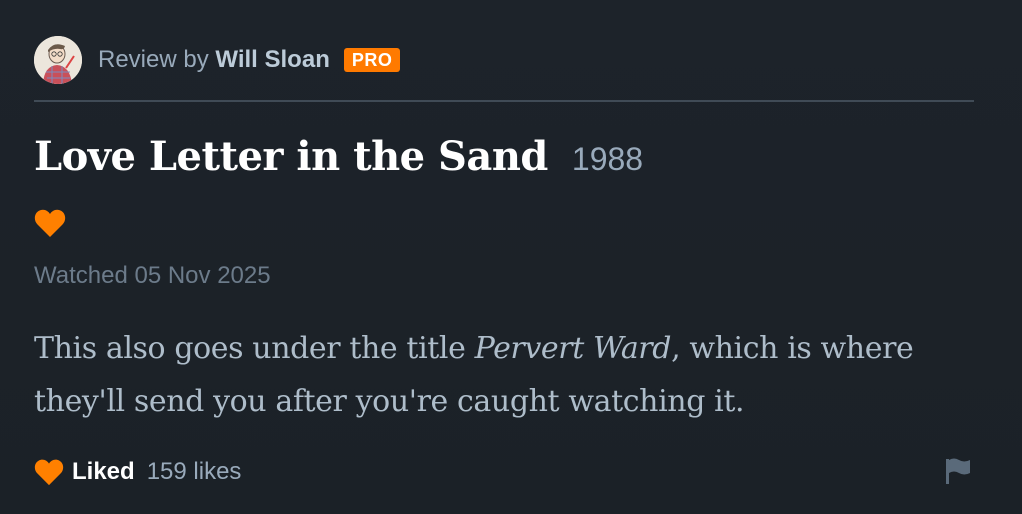 The width and height of the screenshot is (1022, 514). What do you see at coordinates (137, 472) in the screenshot?
I see `review-footer: Liked 159 likes` at bounding box center [137, 472].